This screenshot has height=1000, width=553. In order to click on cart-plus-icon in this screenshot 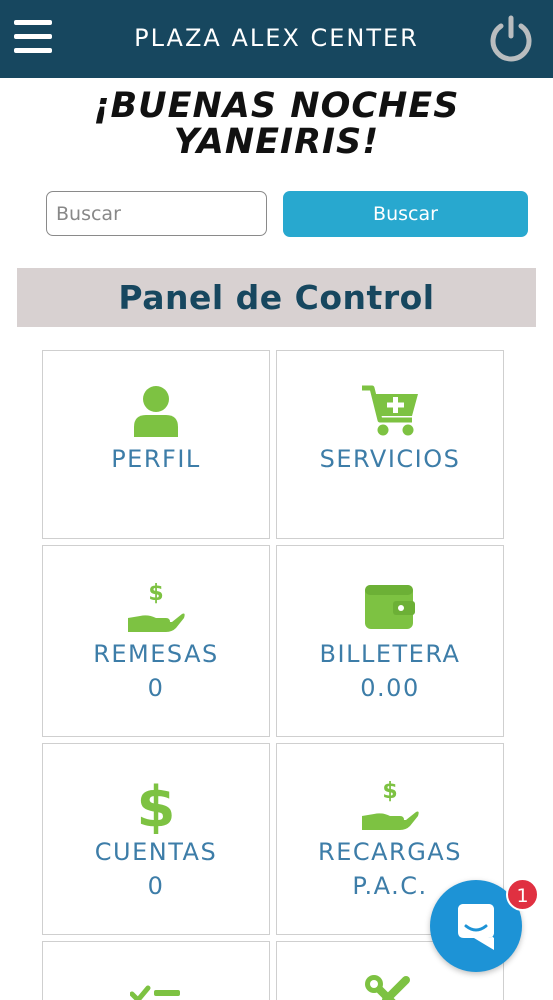, I will do `click(390, 411)`.